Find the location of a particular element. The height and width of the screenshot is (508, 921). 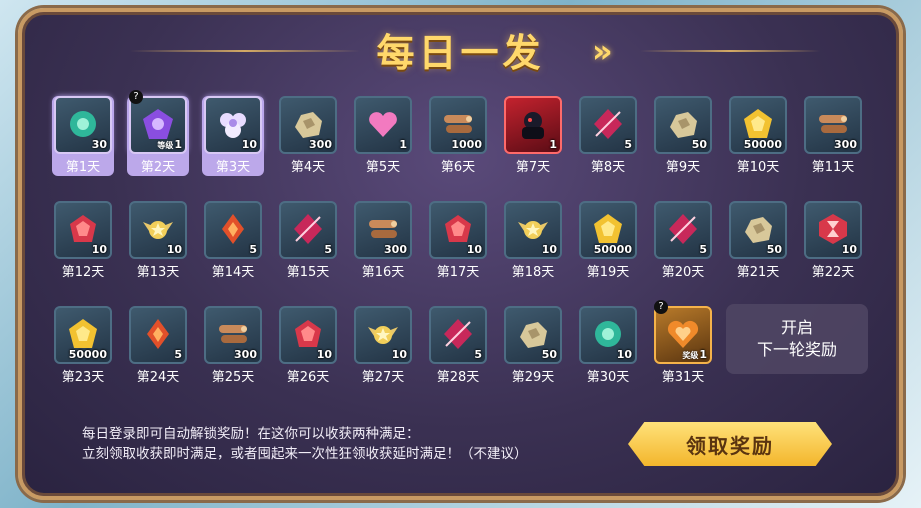

reward-day-14: 5 第14天 is located at coordinates (233, 241).